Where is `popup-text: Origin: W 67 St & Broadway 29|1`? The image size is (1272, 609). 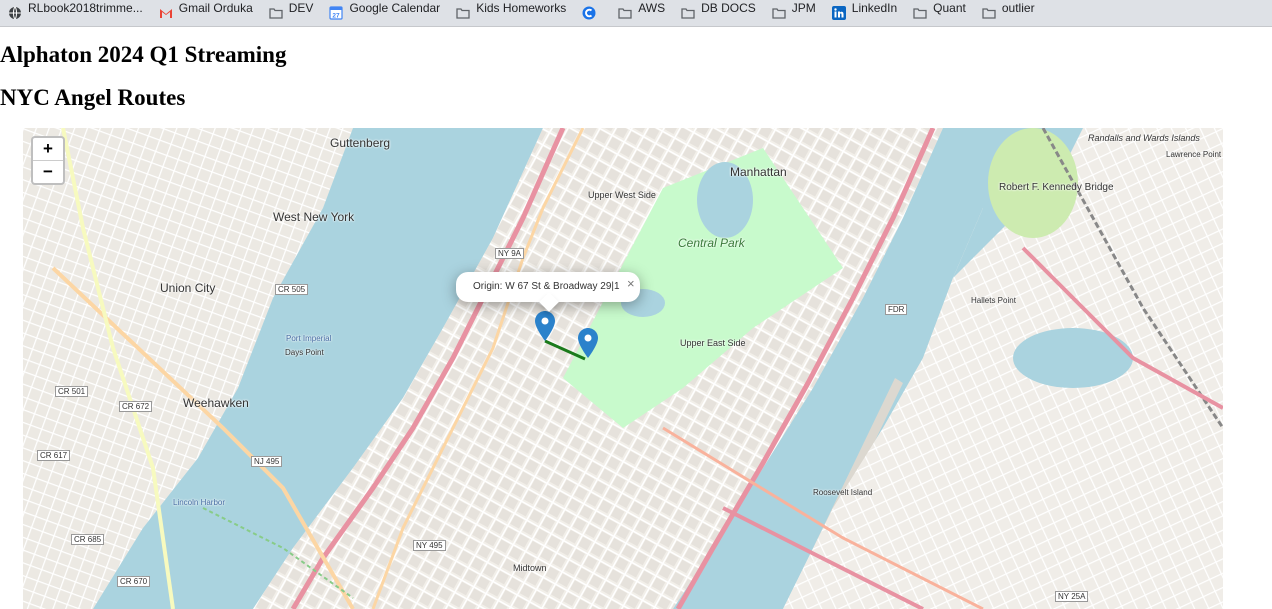
popup-text: Origin: W 67 St & Broadway 29|1 is located at coordinates (546, 286).